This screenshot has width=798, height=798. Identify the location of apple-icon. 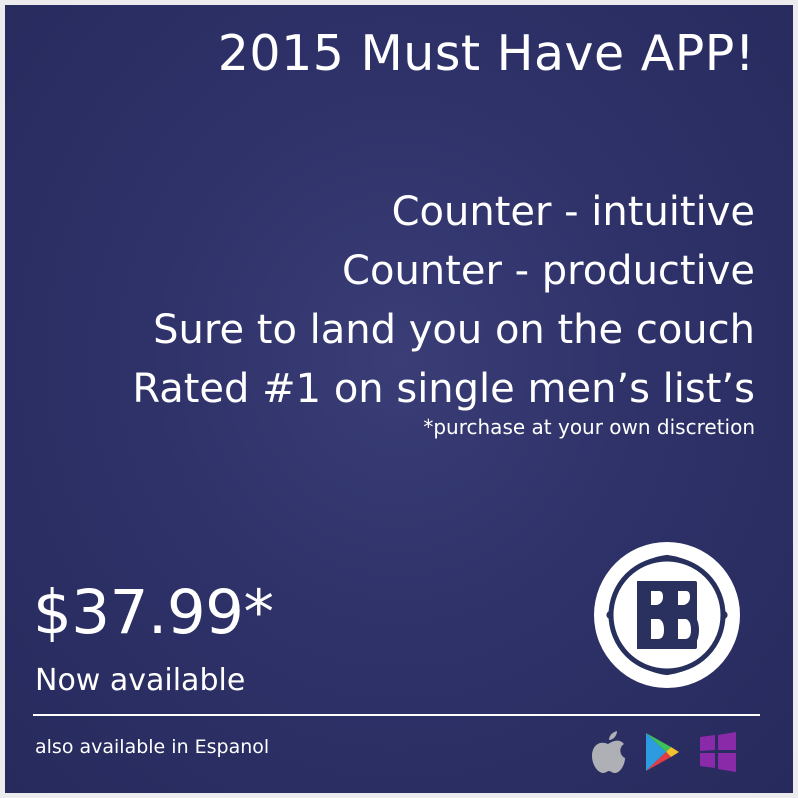
(608, 752).